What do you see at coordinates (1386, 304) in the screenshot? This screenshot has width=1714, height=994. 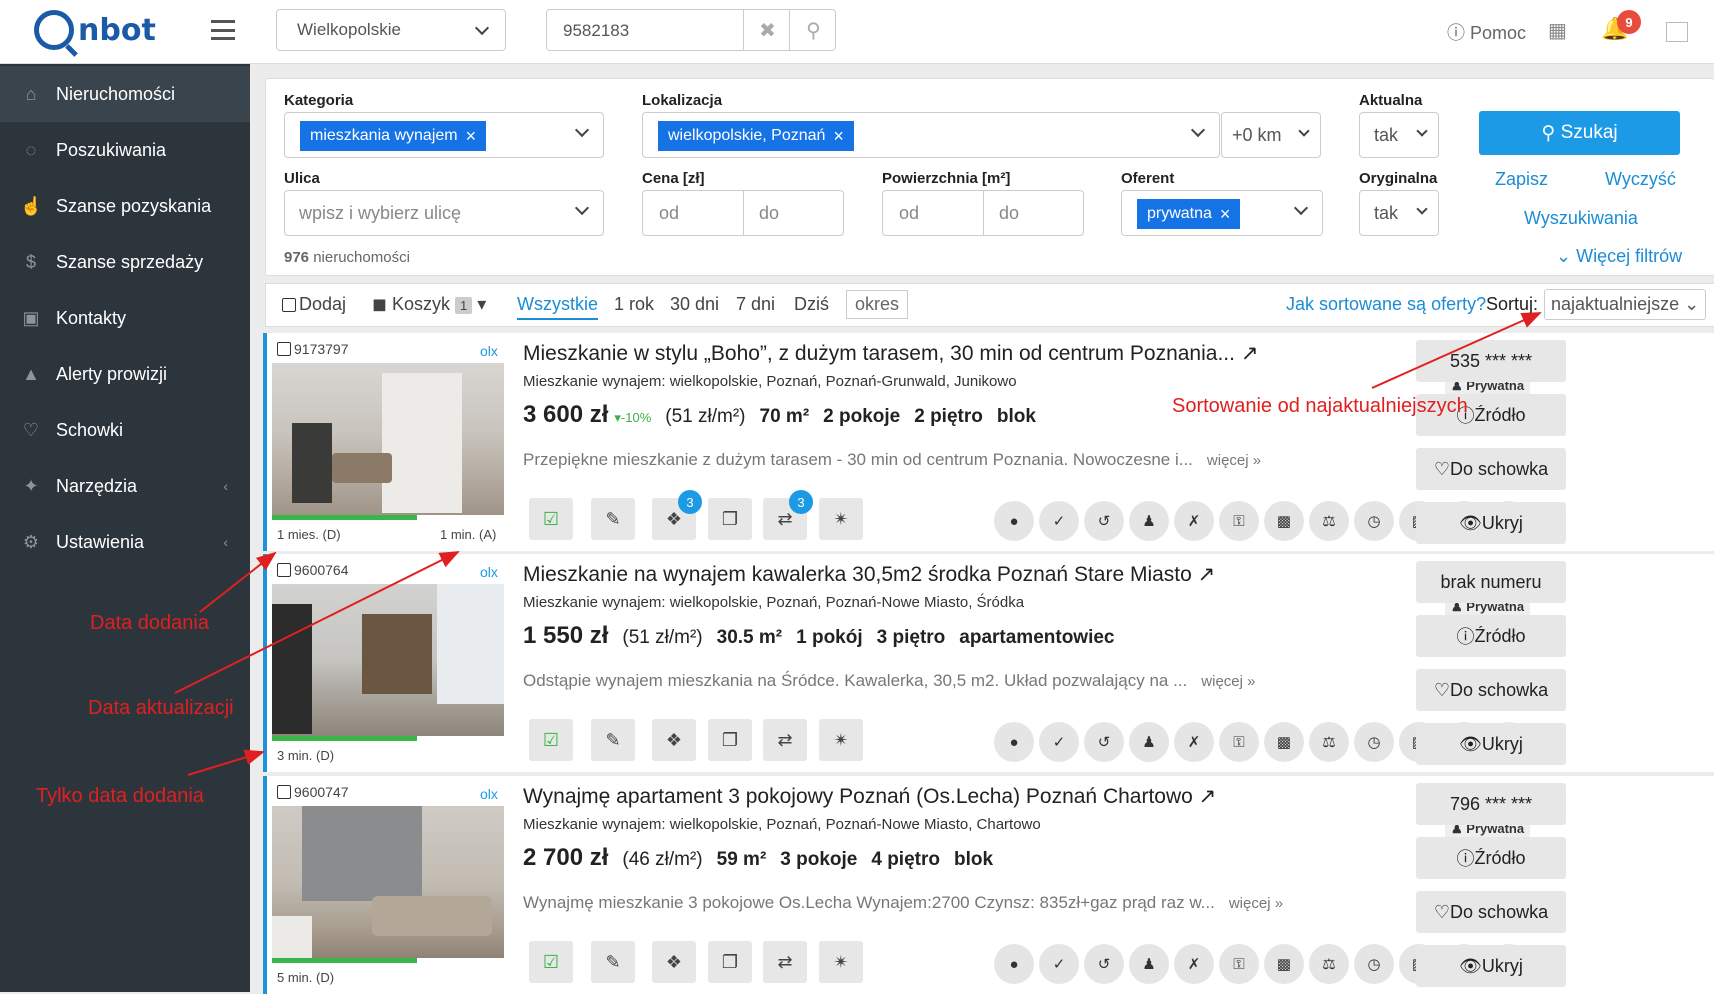 I see `sorting-help-link: Jak sortowane są oferty?` at bounding box center [1386, 304].